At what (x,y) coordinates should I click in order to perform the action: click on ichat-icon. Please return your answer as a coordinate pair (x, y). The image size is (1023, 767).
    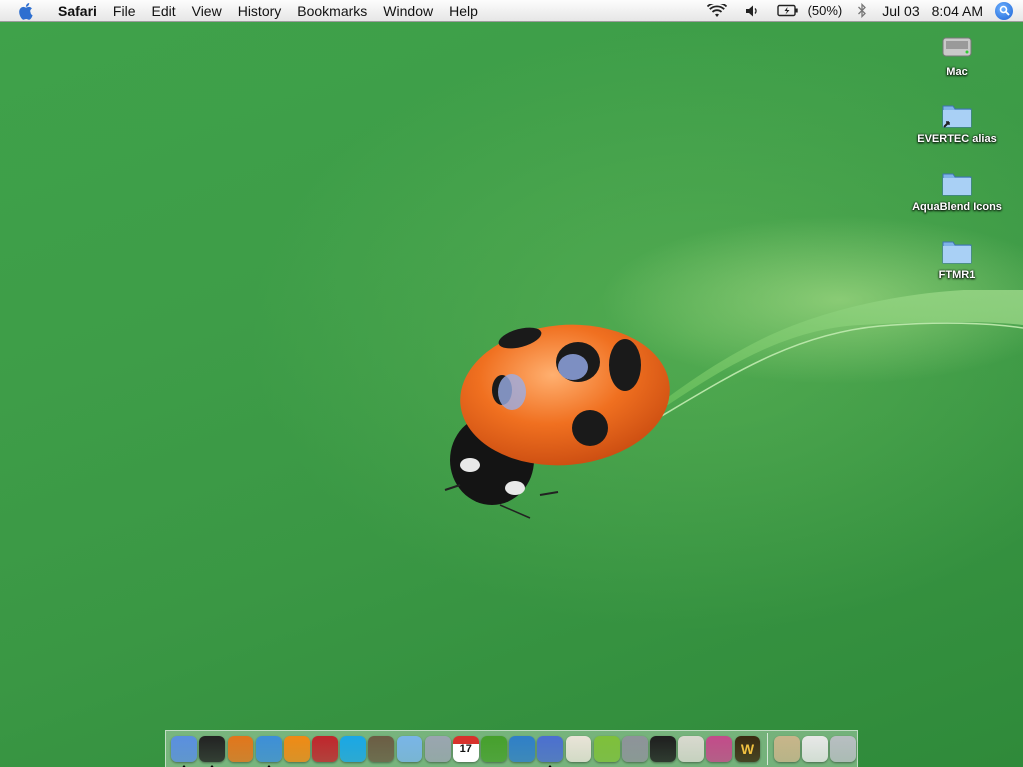
    Looking at the image, I should click on (550, 751).